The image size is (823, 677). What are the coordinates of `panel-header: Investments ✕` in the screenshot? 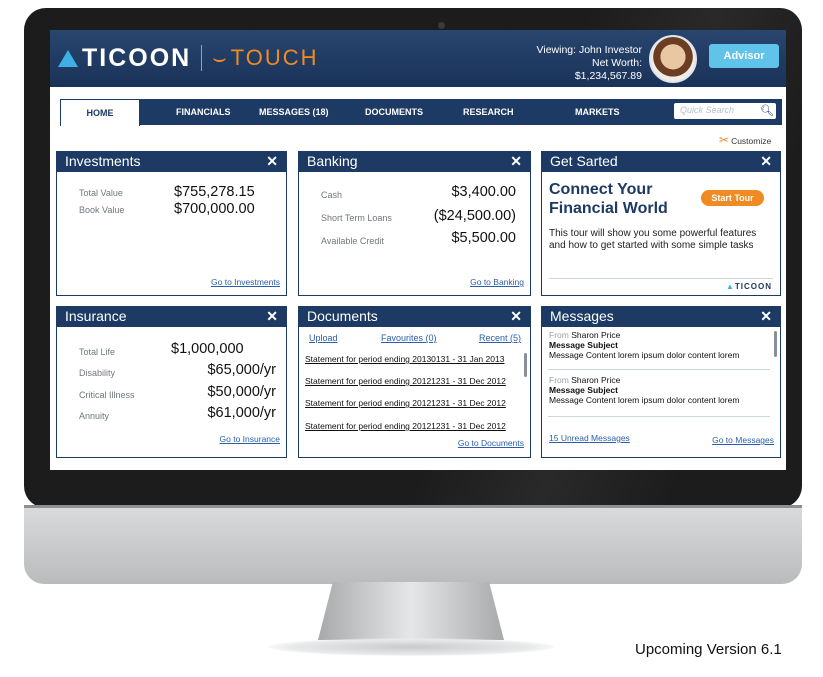 It's located at (171, 162).